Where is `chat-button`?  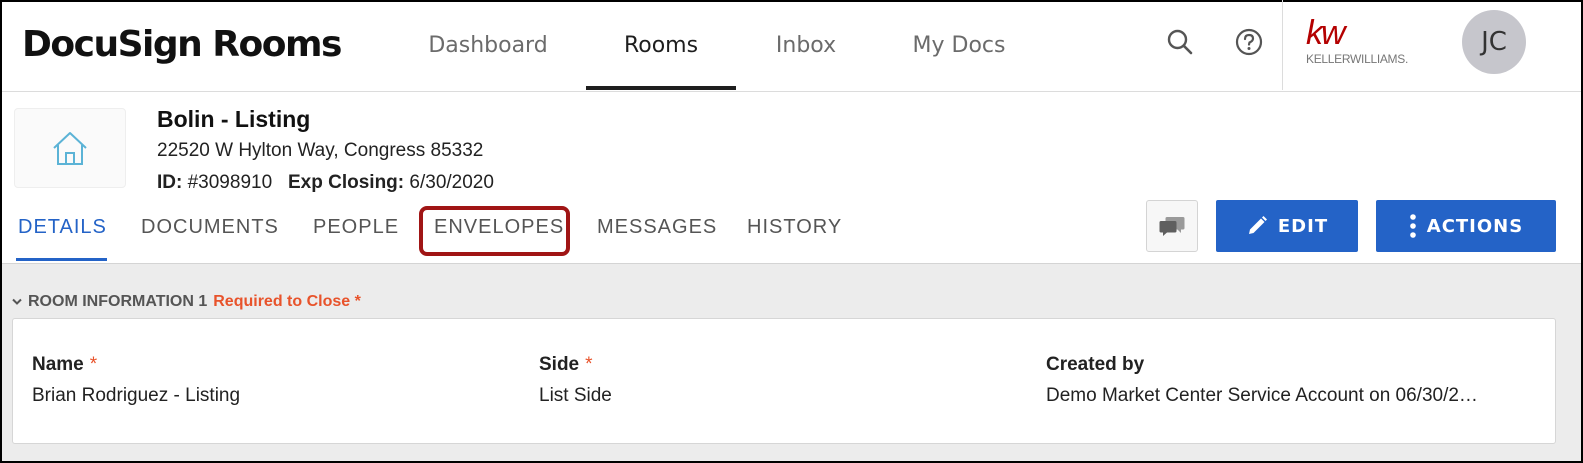
chat-button is located at coordinates (1172, 226).